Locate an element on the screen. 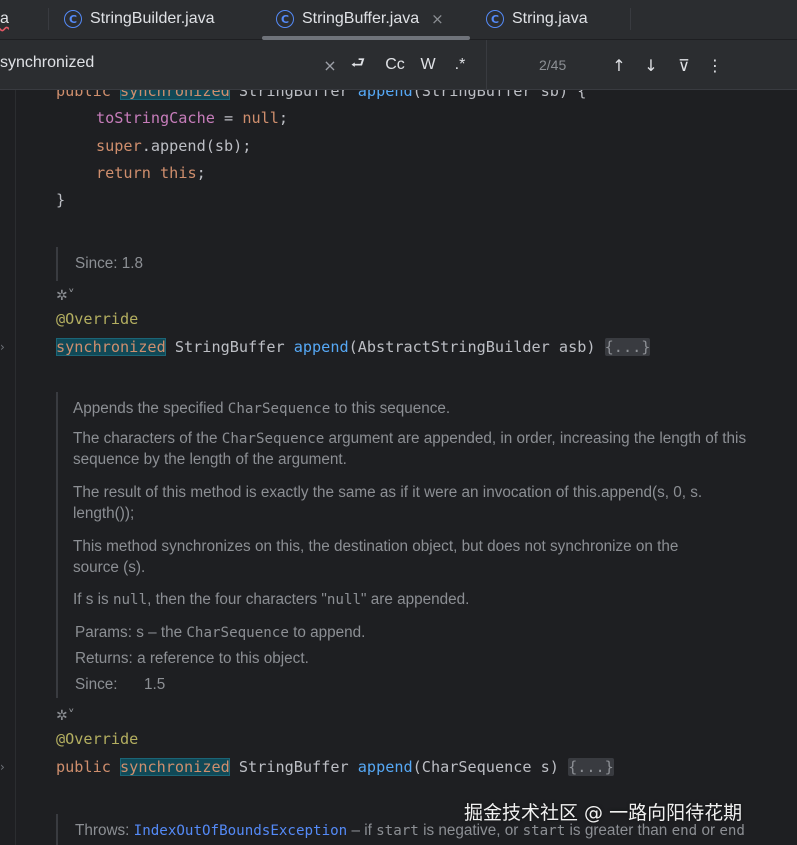 The image size is (797, 845). newline-icon: ⮐ is located at coordinates (358, 65).